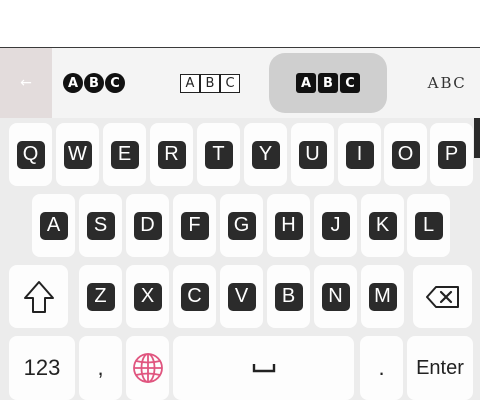 Image resolution: width=480 pixels, height=400 pixels. I want to click on key-label: J, so click(335, 225).